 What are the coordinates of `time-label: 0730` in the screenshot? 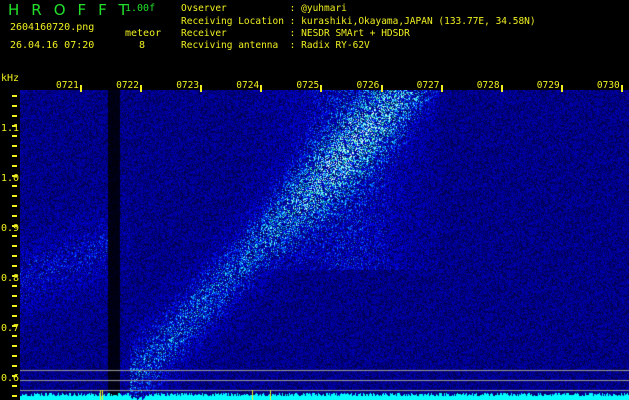 It's located at (608, 85).